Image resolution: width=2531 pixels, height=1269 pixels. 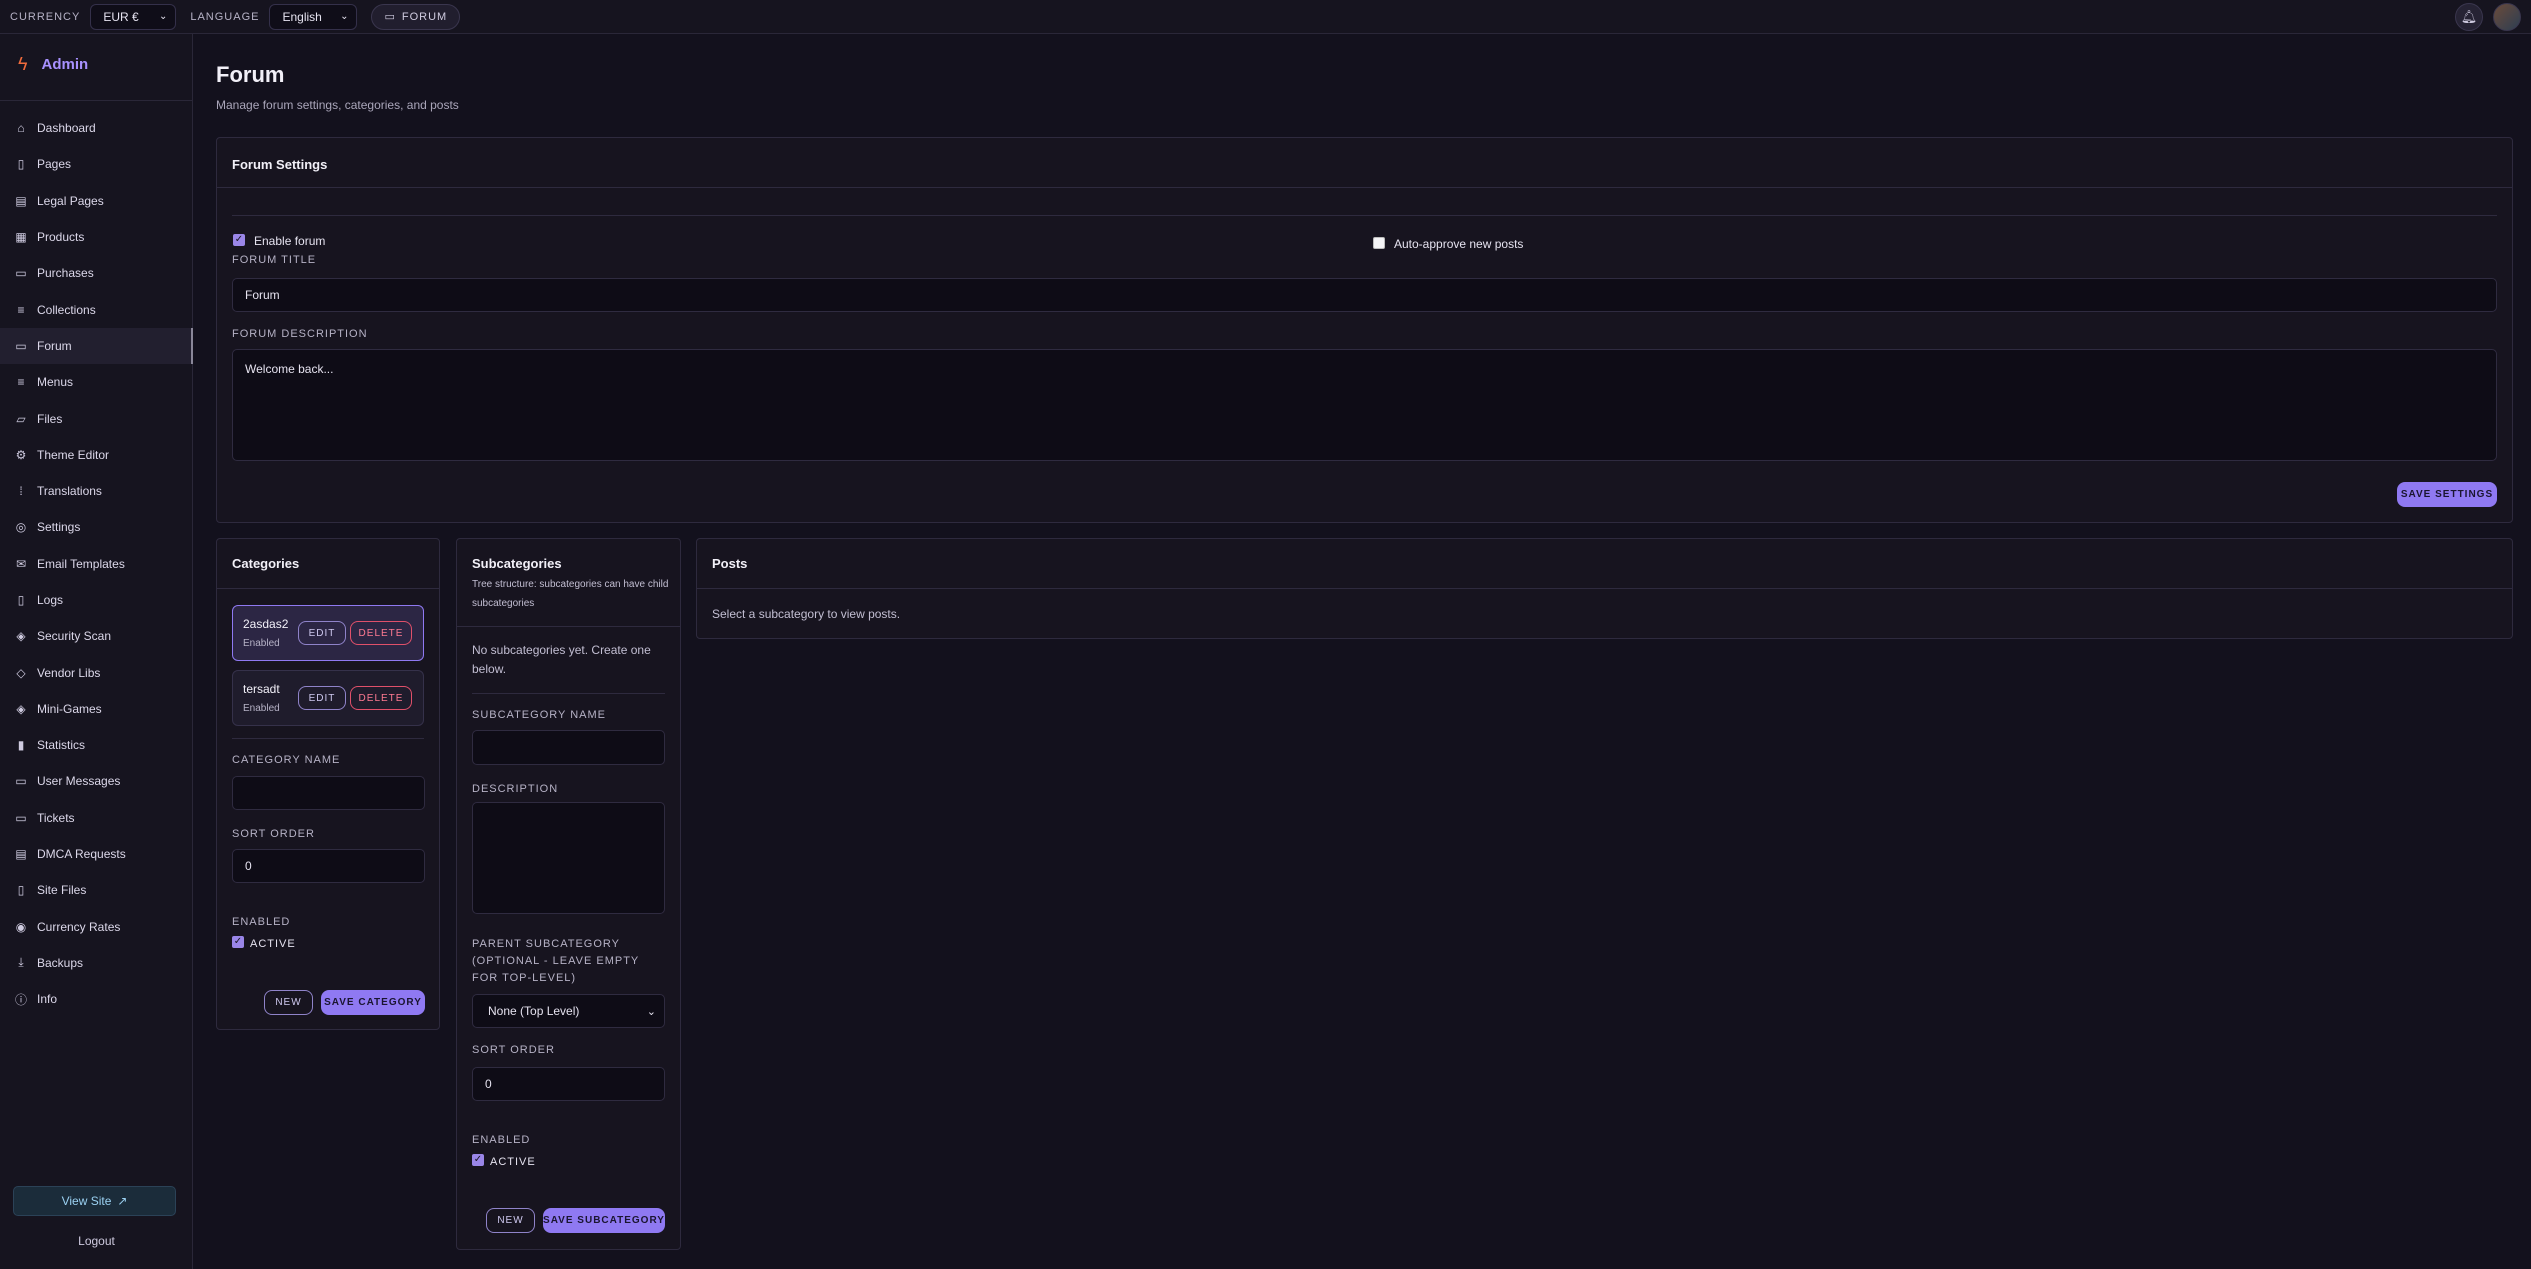 I want to click on parent-subcategory-select: None (Top Level) ⌄, so click(x=568, y=1011).